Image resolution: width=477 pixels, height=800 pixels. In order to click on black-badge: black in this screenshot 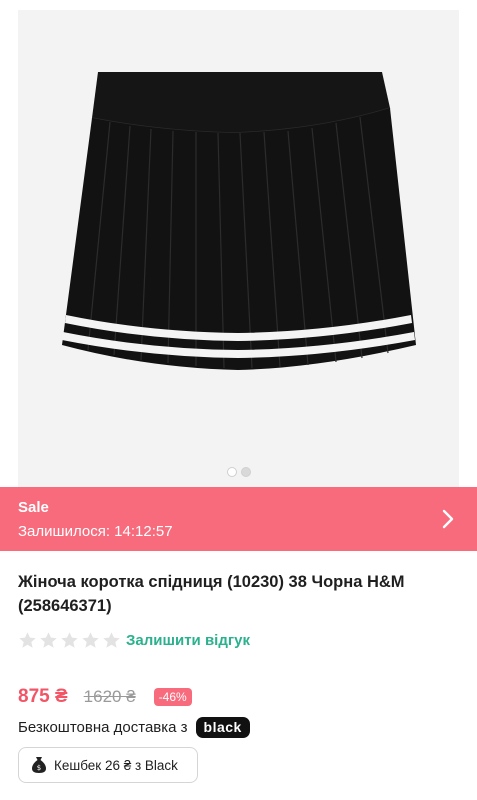, I will do `click(222, 727)`.